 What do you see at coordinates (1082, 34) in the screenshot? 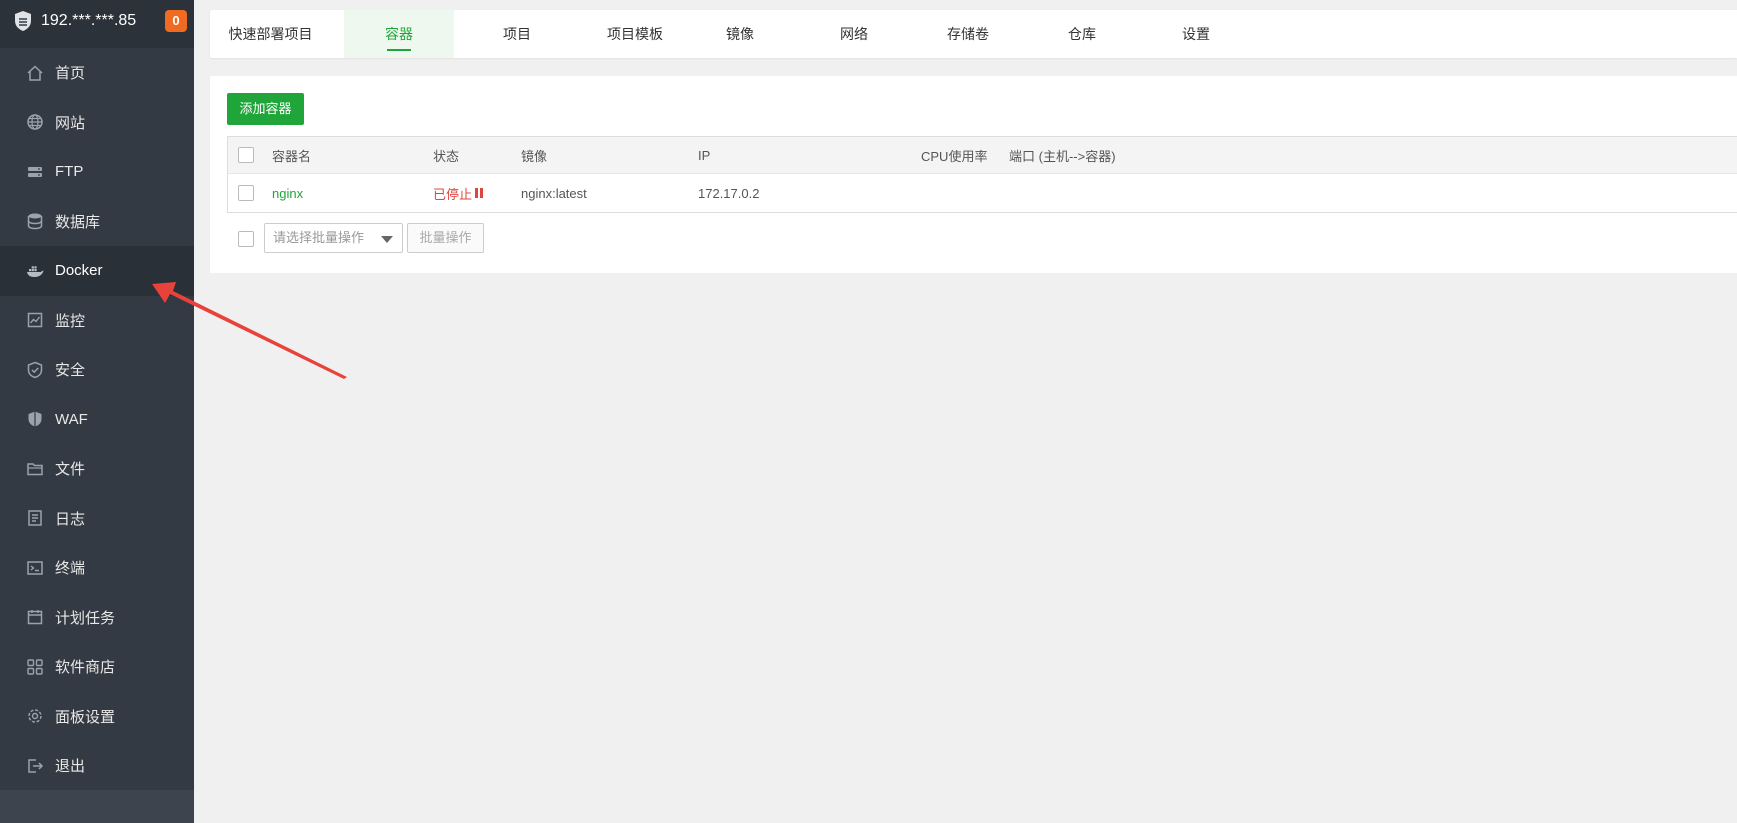
I see `tab-registry: 仓库` at bounding box center [1082, 34].